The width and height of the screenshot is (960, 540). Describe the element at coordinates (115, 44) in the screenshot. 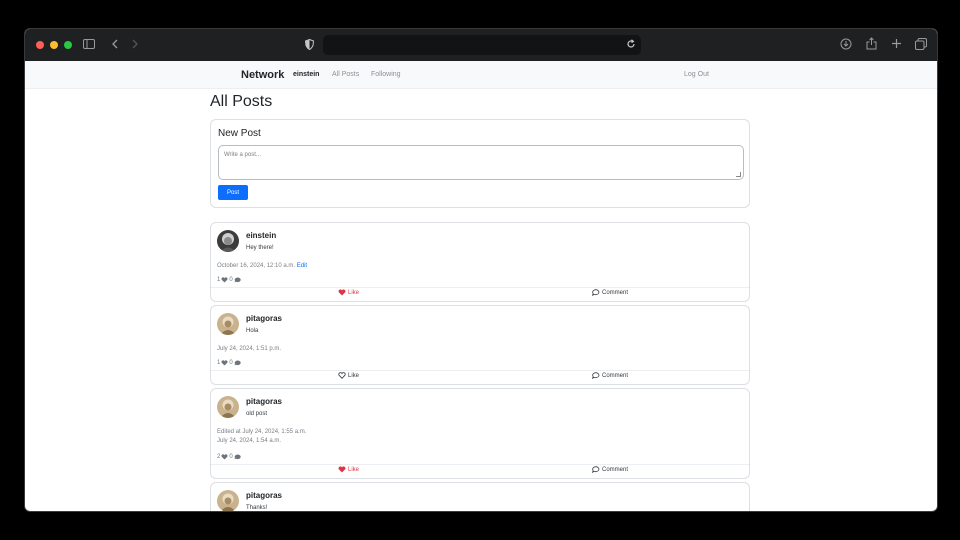

I see `back-icon` at that location.